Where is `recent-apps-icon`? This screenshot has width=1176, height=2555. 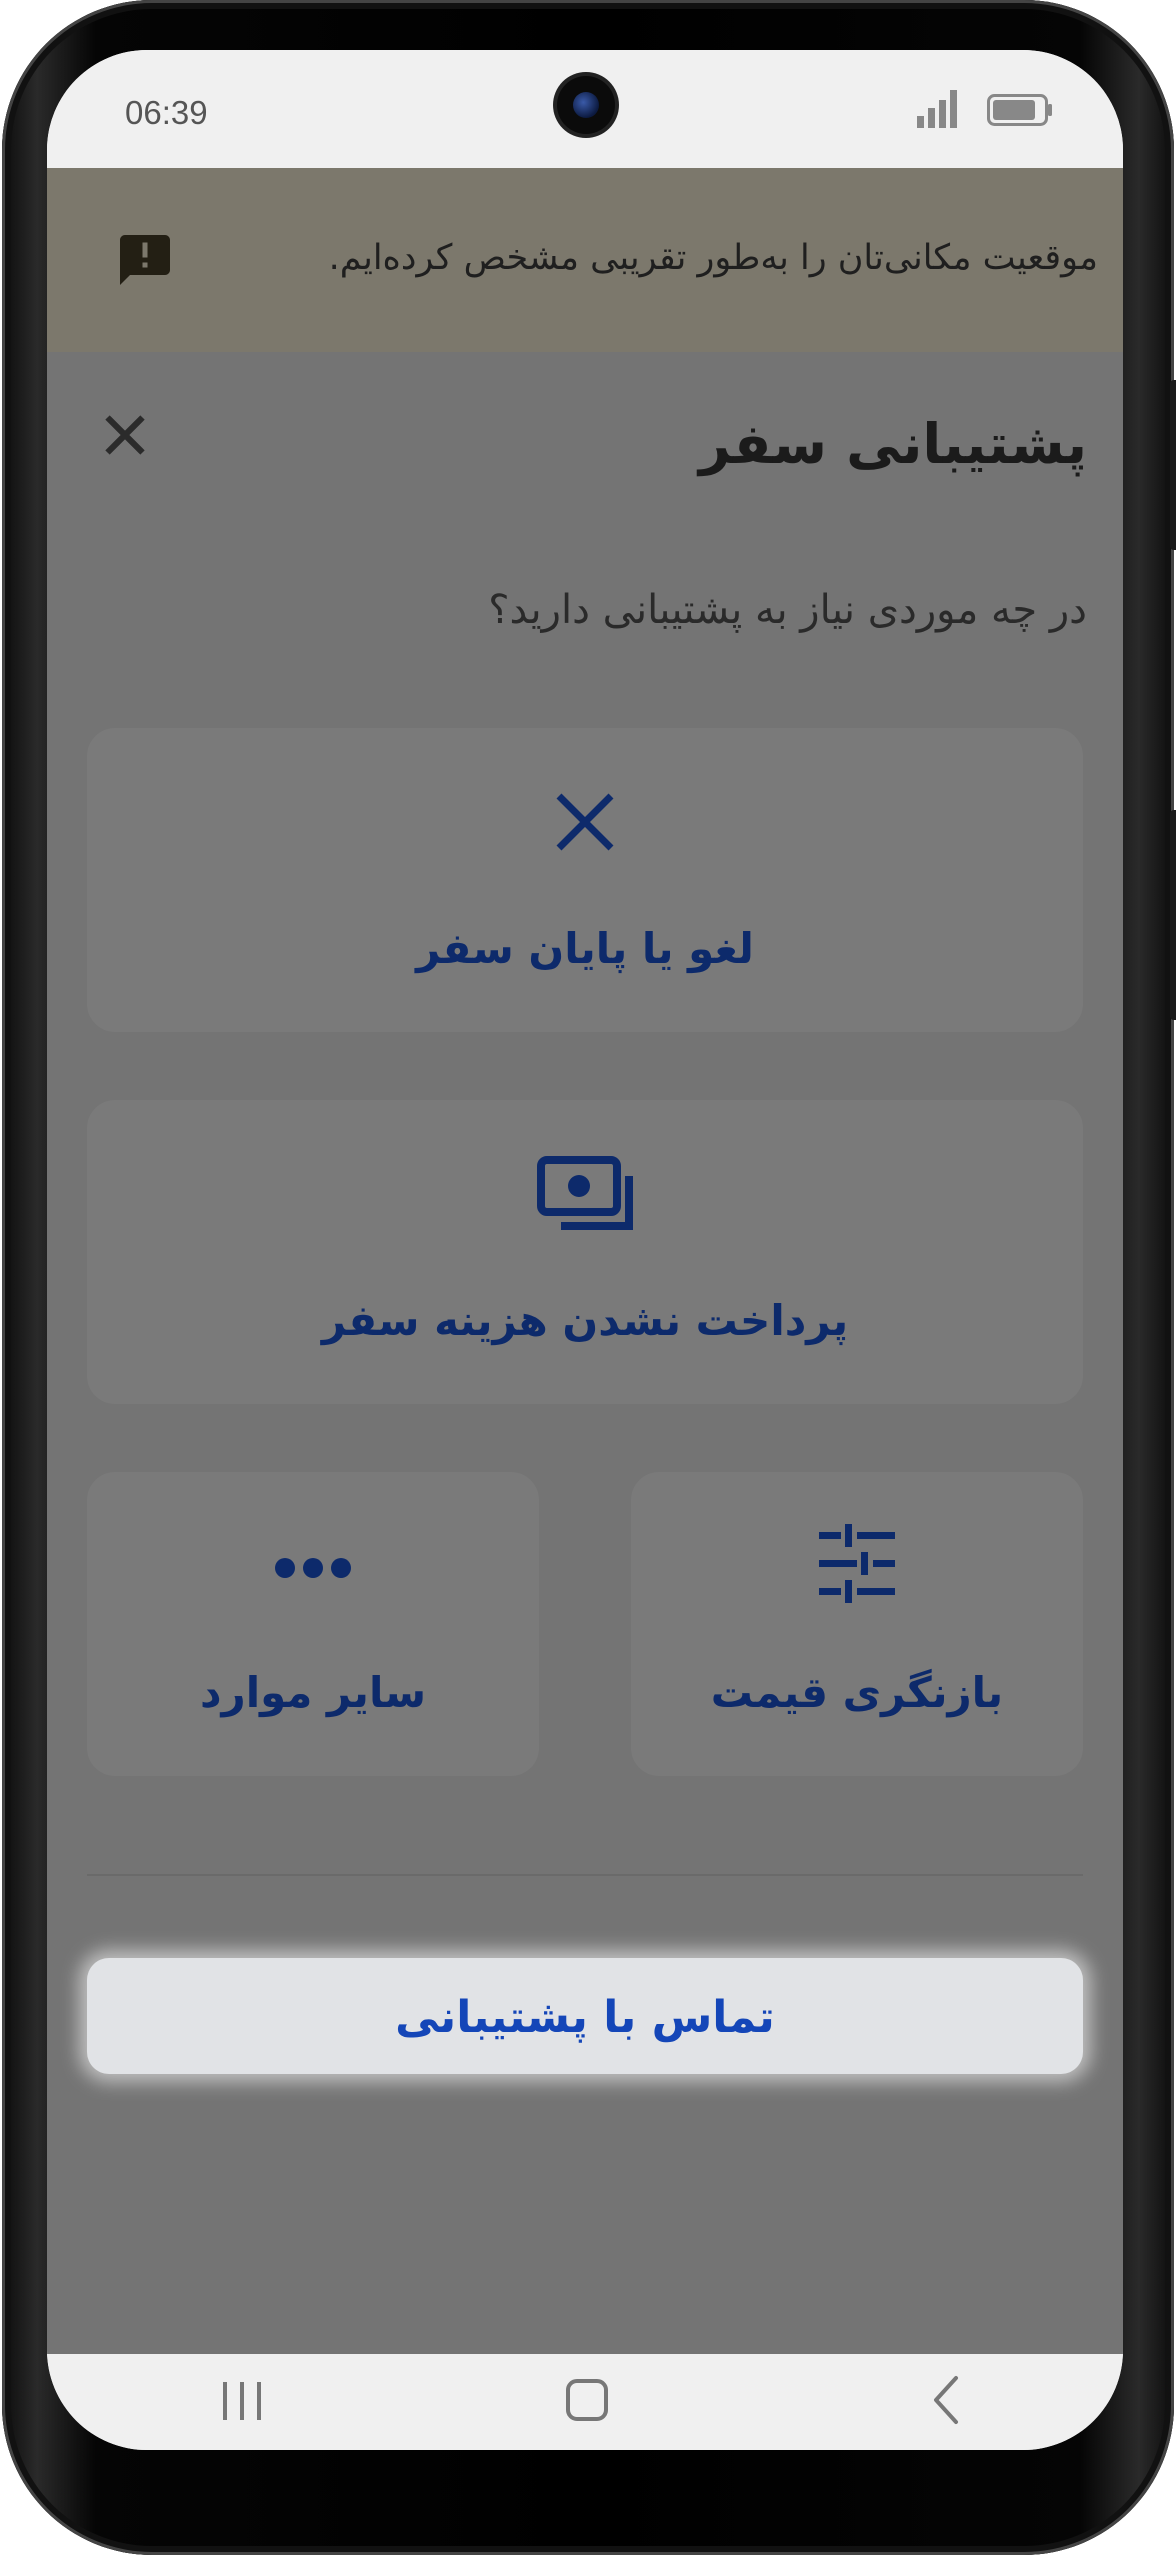 recent-apps-icon is located at coordinates (242, 2400).